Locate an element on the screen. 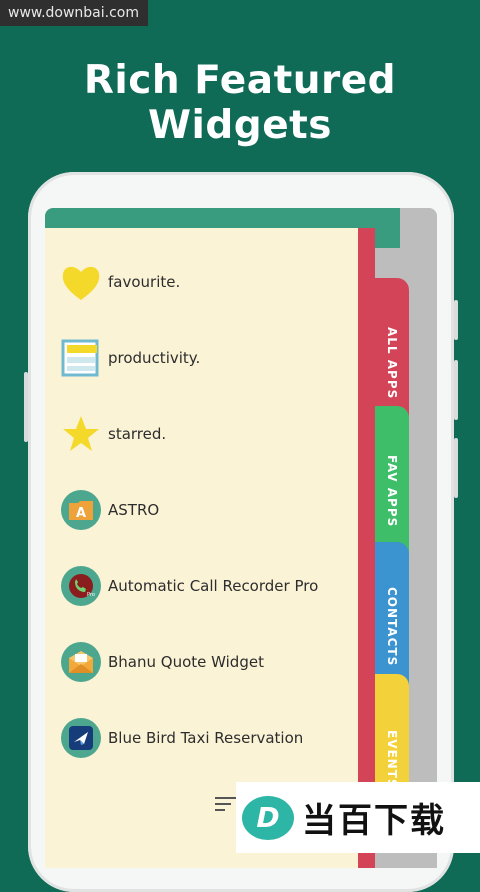 The height and width of the screenshot is (892, 480). phone-volume-down-button is located at coordinates (456, 390).